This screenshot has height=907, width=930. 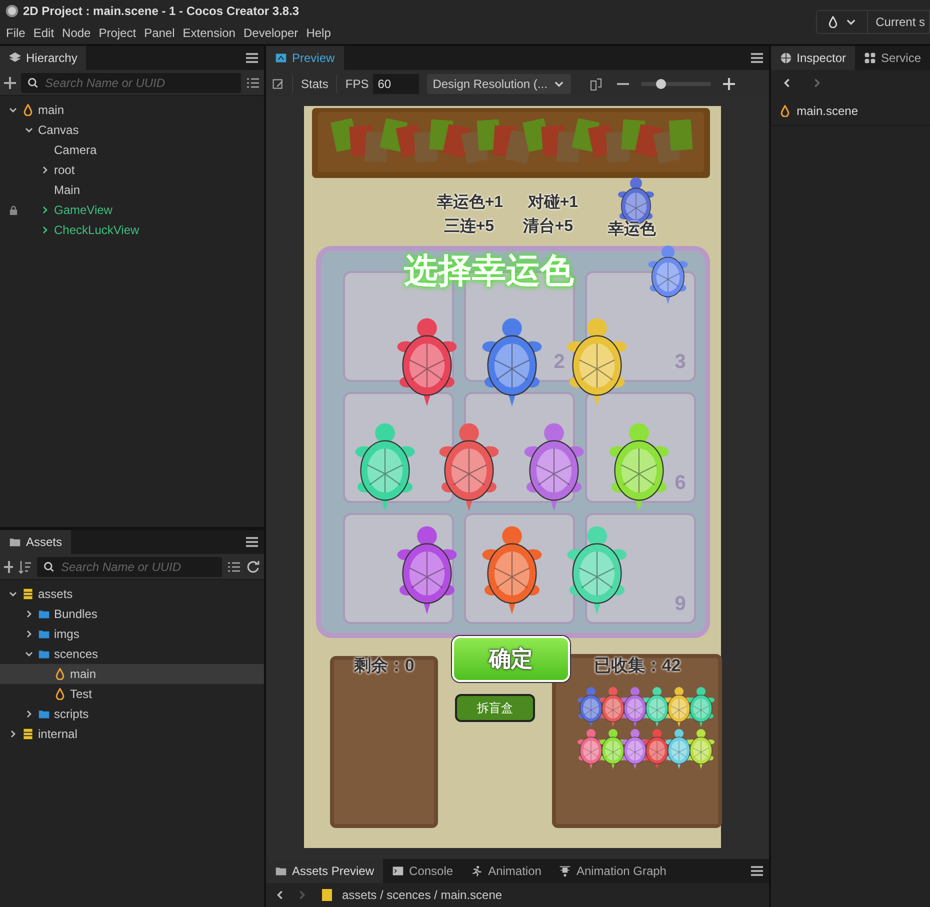 I want to click on remaining-count: 剩余：0, so click(x=384, y=666).